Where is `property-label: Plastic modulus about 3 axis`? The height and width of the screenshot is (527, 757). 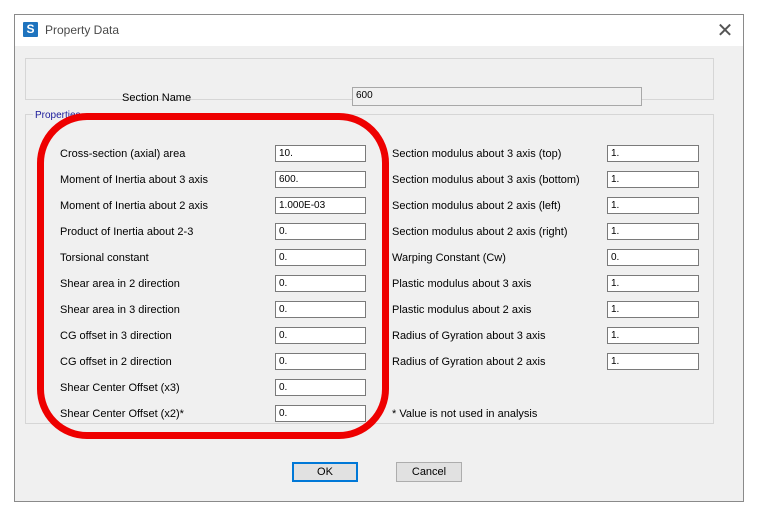 property-label: Plastic modulus about 3 axis is located at coordinates (462, 284).